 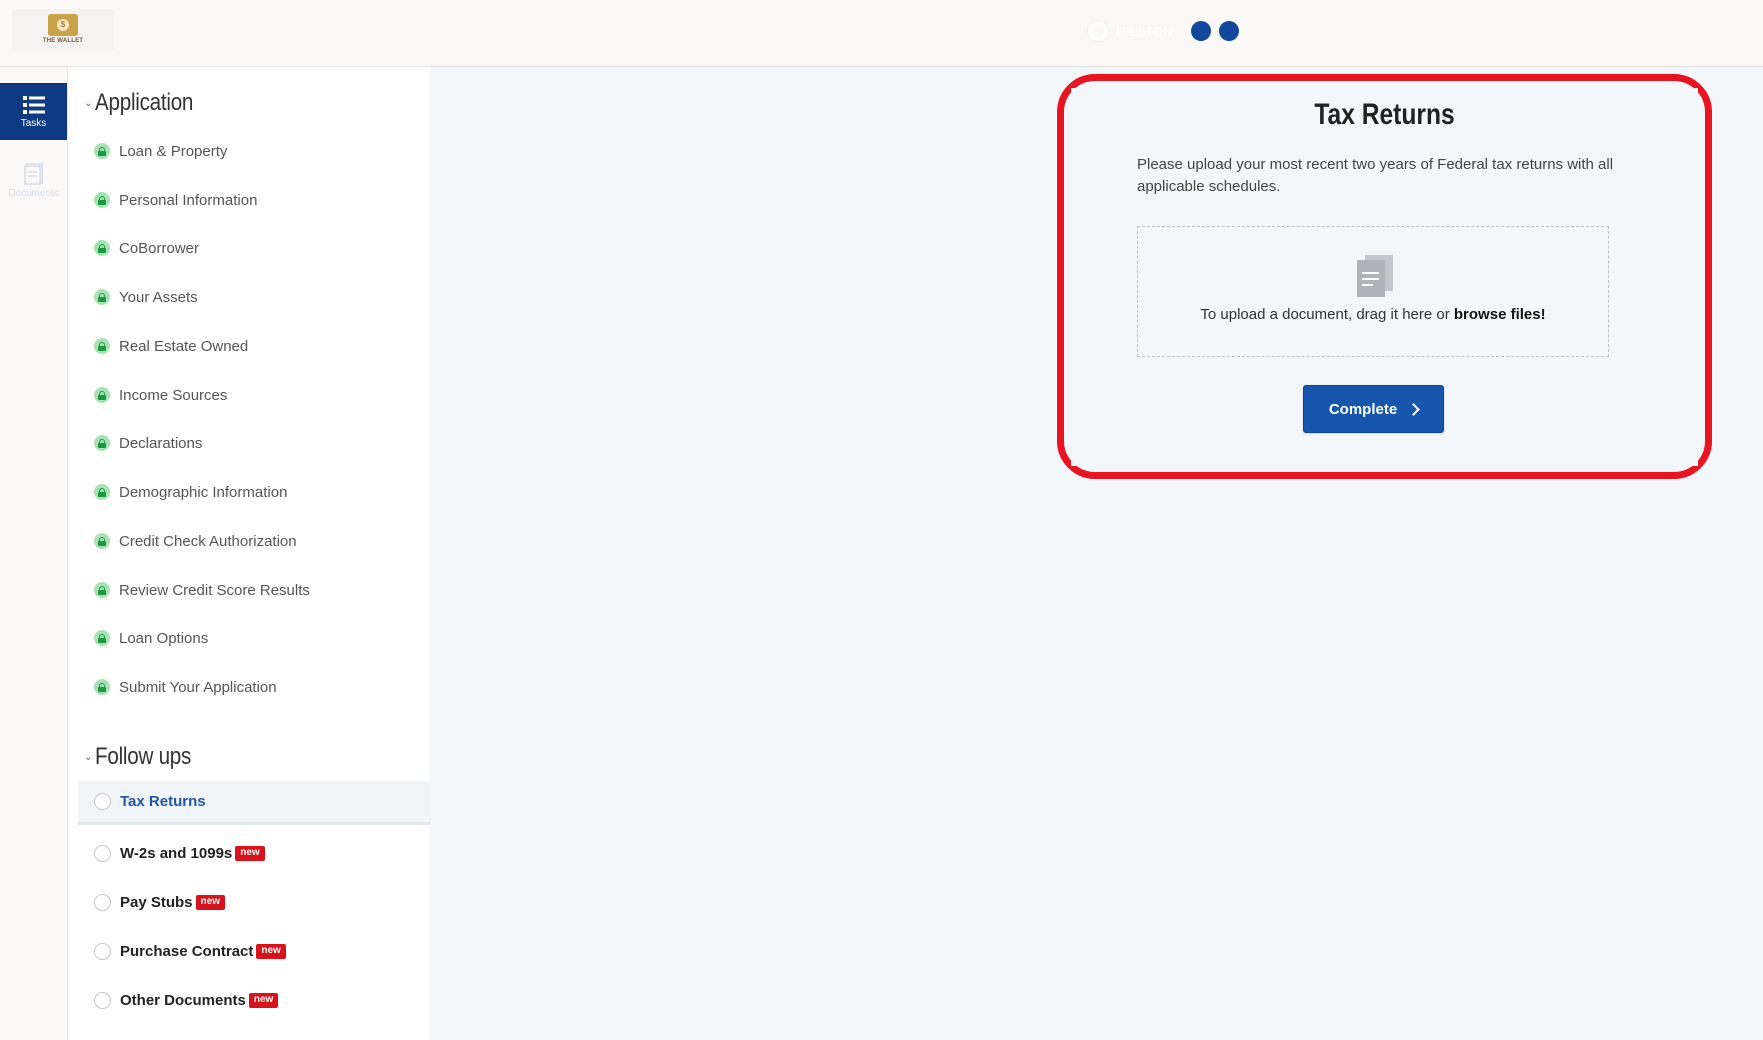 What do you see at coordinates (1145, 31) in the screenshot?
I see `top-status-text: HILLTON` at bounding box center [1145, 31].